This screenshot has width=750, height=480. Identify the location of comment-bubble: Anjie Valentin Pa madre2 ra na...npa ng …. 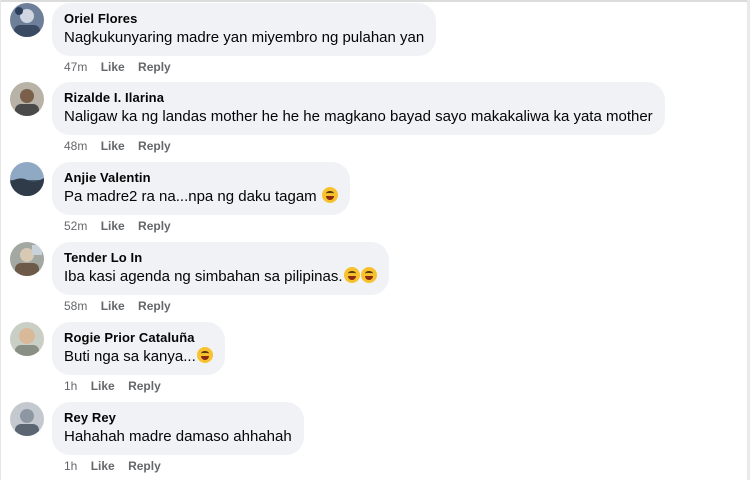
(201, 188).